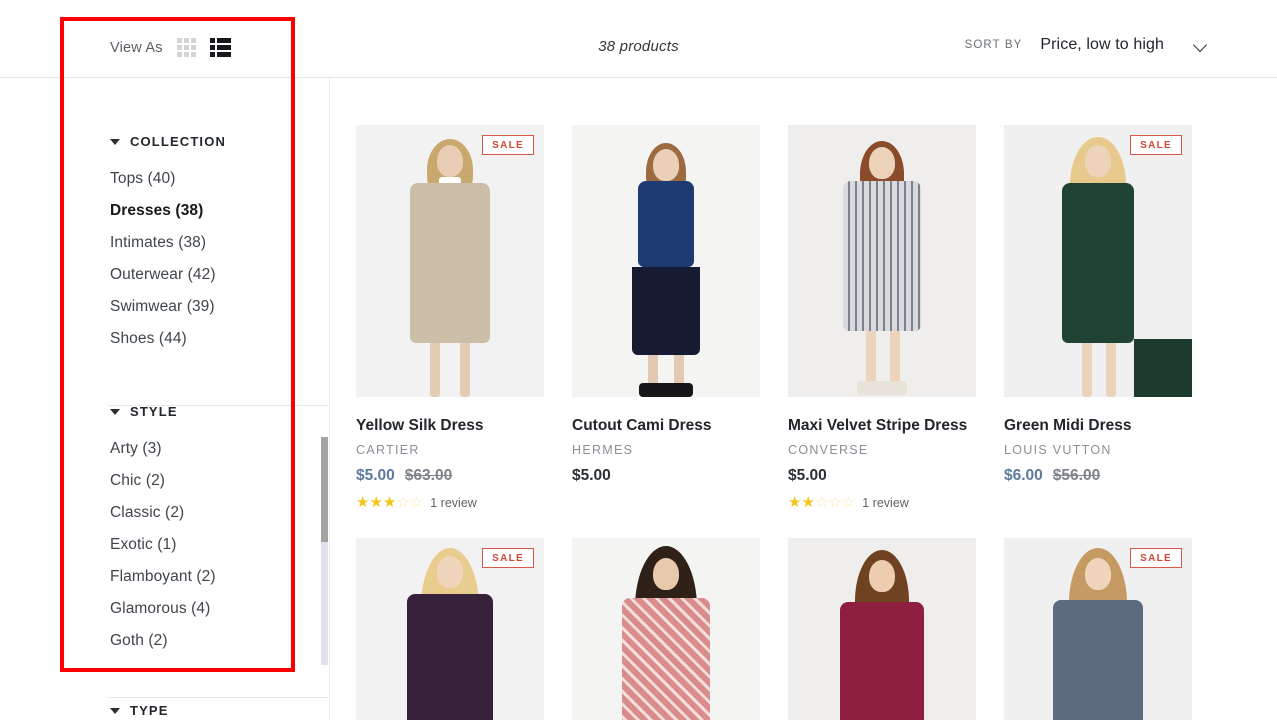 This screenshot has height=720, width=1277. Describe the element at coordinates (1076, 475) in the screenshot. I see `product-compare-price: $56.00` at that location.